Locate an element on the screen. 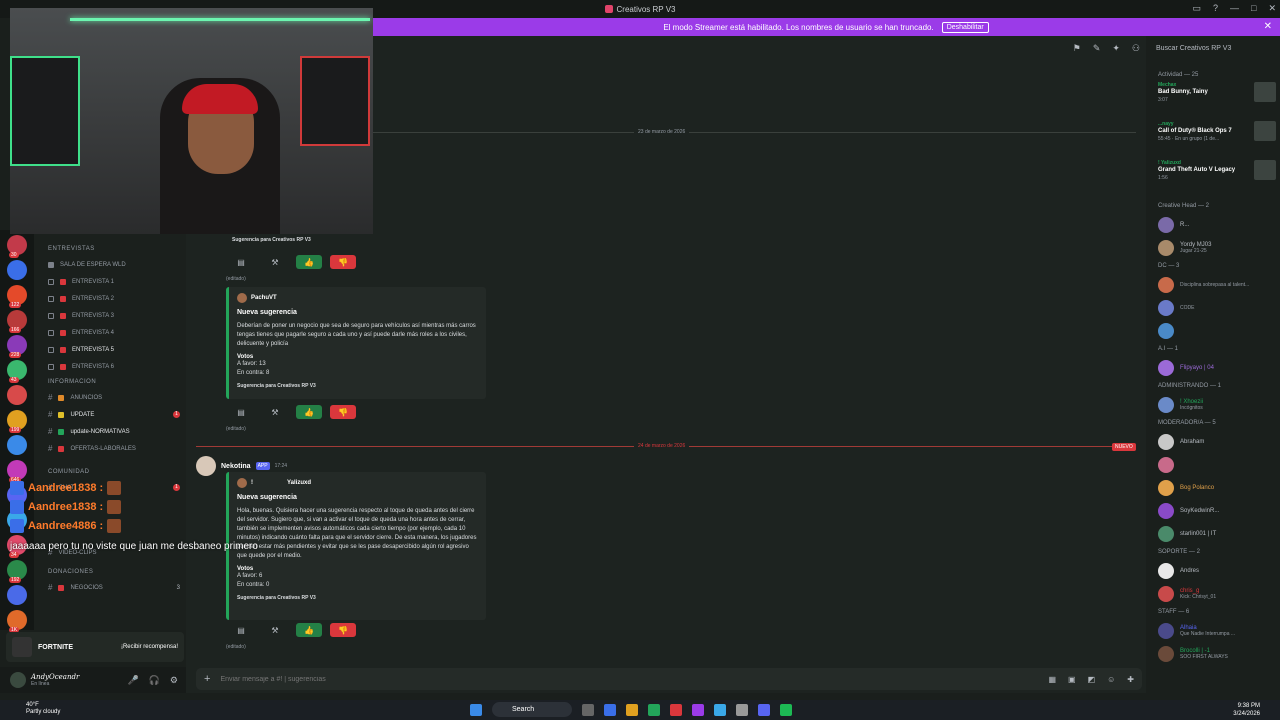  weather-widget: 40°F Partly cloudy is located at coordinates (43, 709).